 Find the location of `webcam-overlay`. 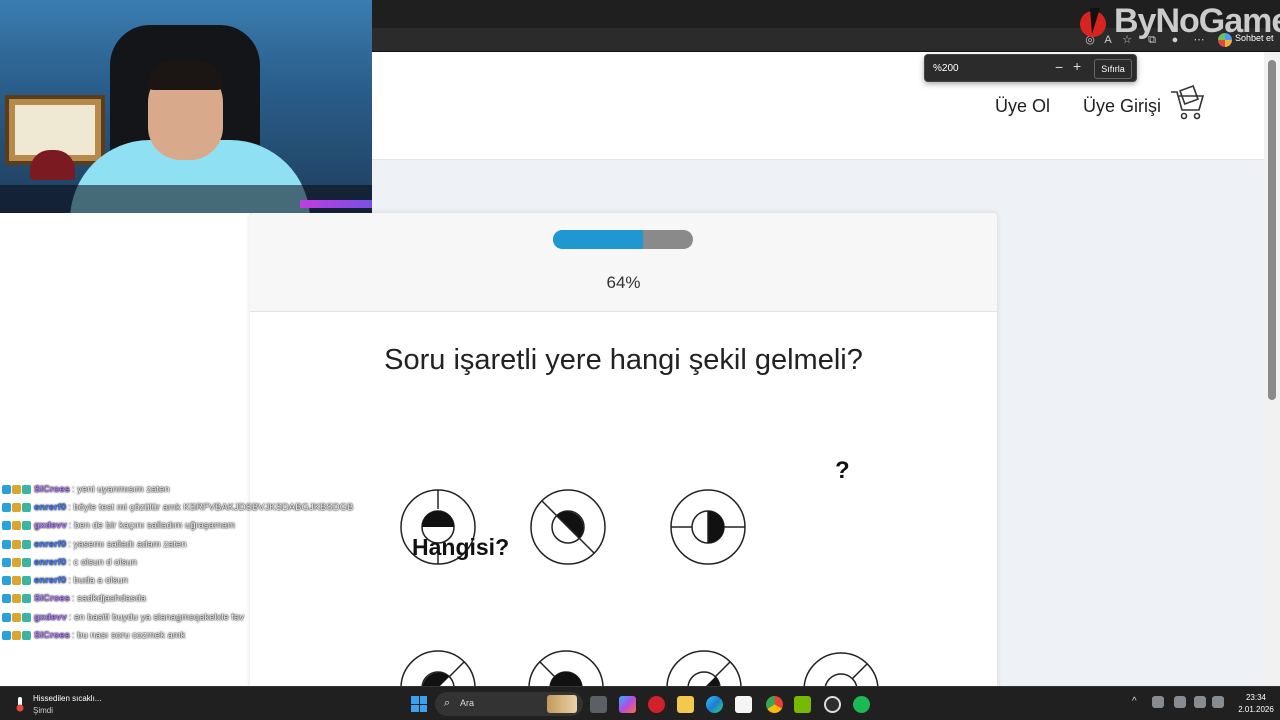

webcam-overlay is located at coordinates (186, 106).